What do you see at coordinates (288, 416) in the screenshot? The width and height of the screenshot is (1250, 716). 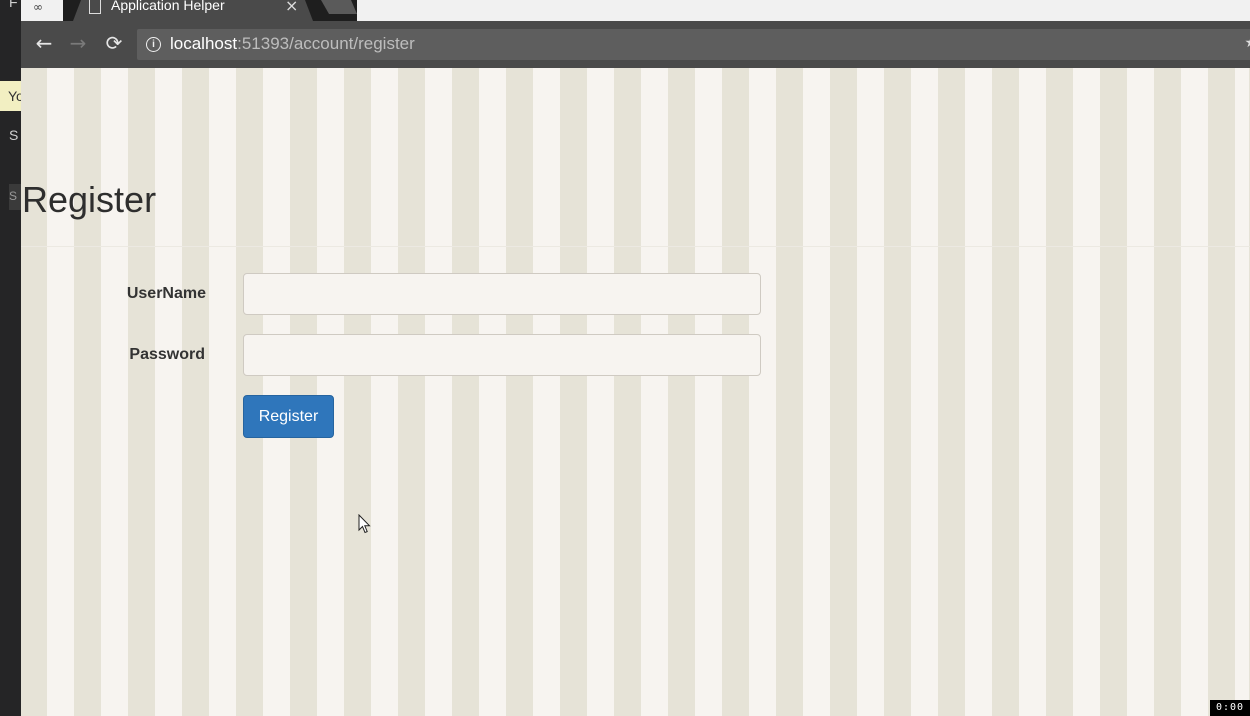 I see `register-button: Register` at bounding box center [288, 416].